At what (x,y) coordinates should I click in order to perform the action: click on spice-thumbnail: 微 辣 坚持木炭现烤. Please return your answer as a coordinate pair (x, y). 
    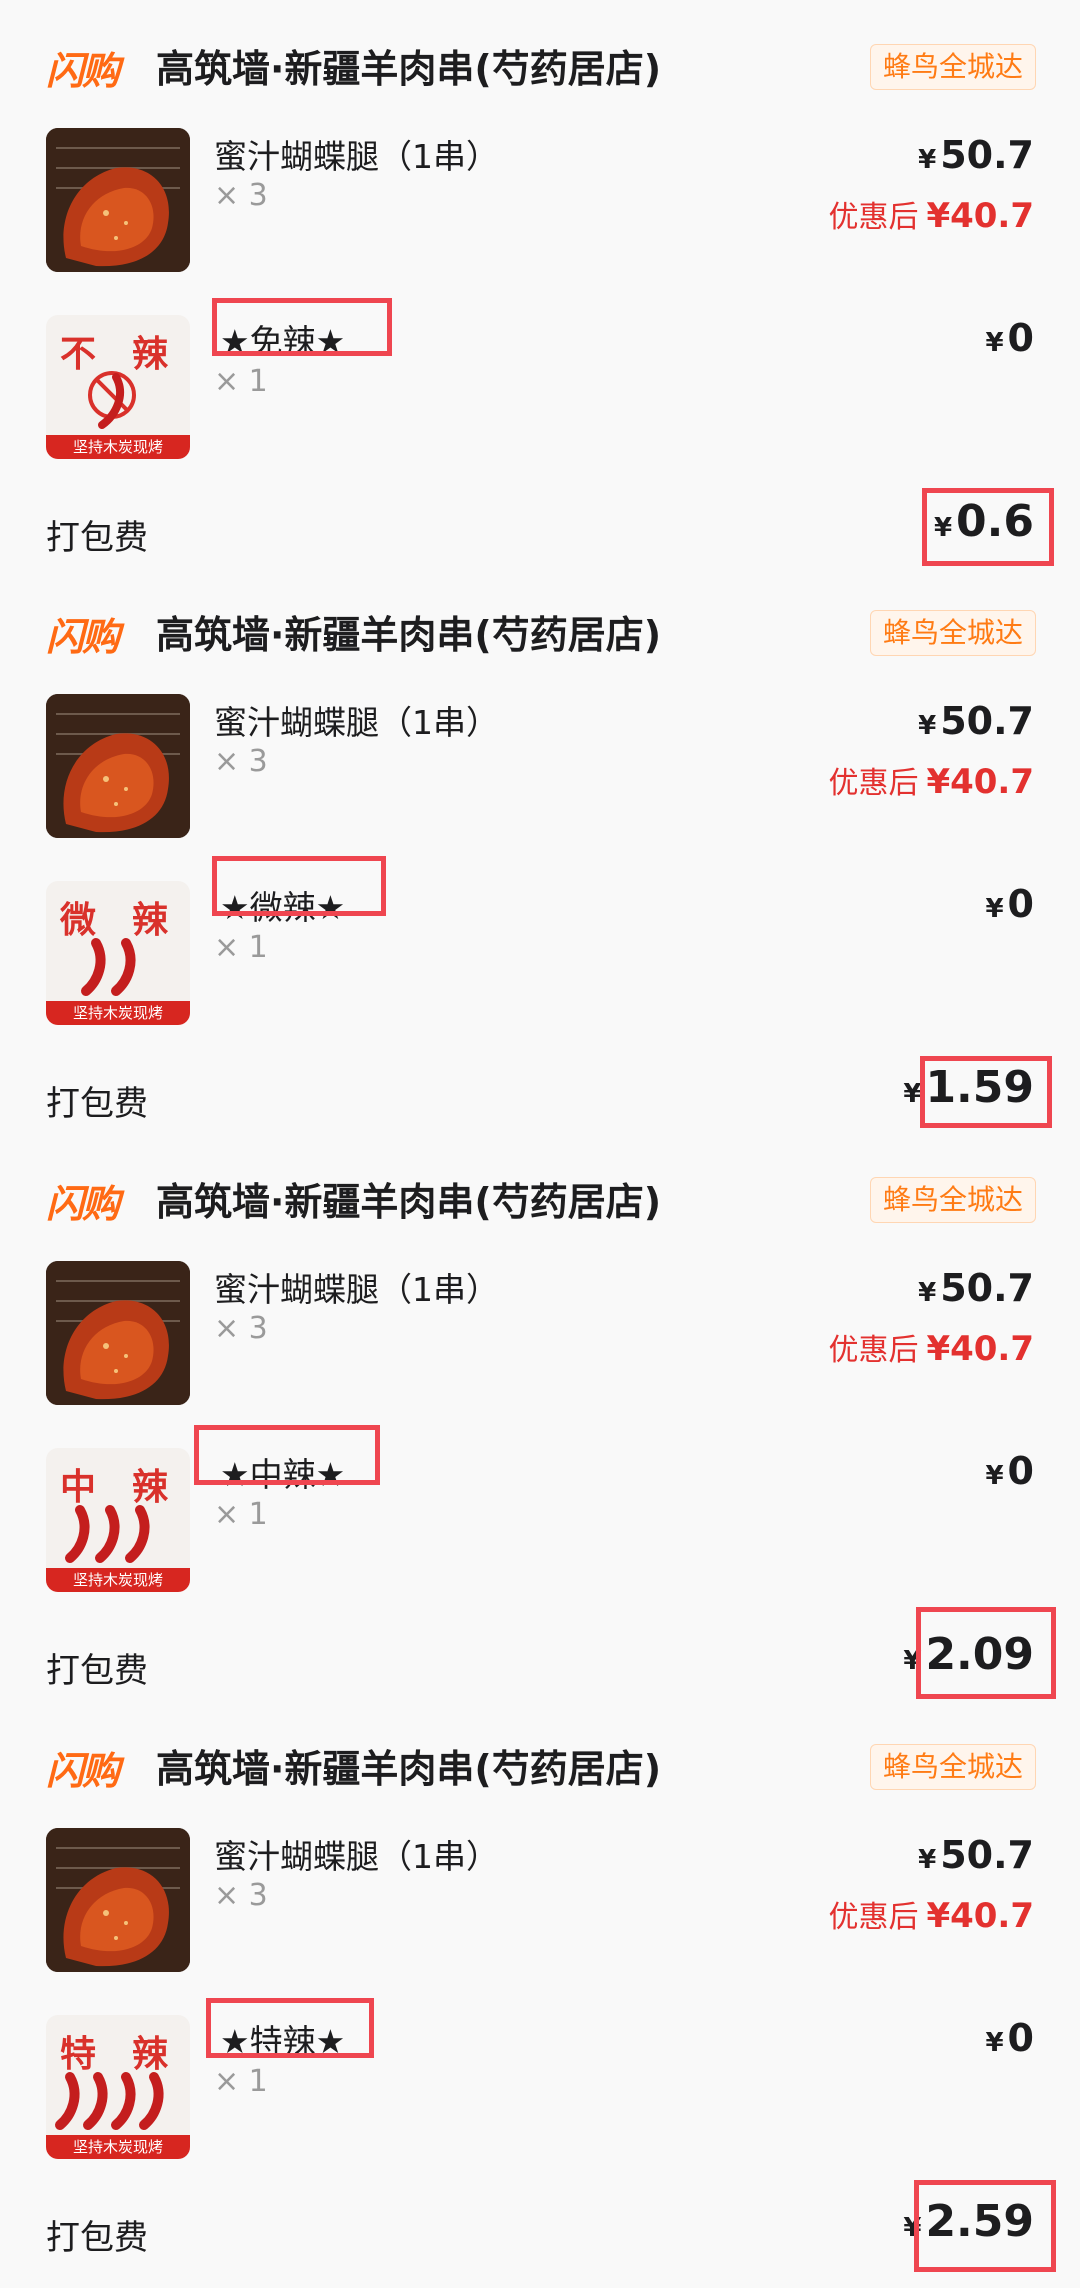
    Looking at the image, I should click on (118, 953).